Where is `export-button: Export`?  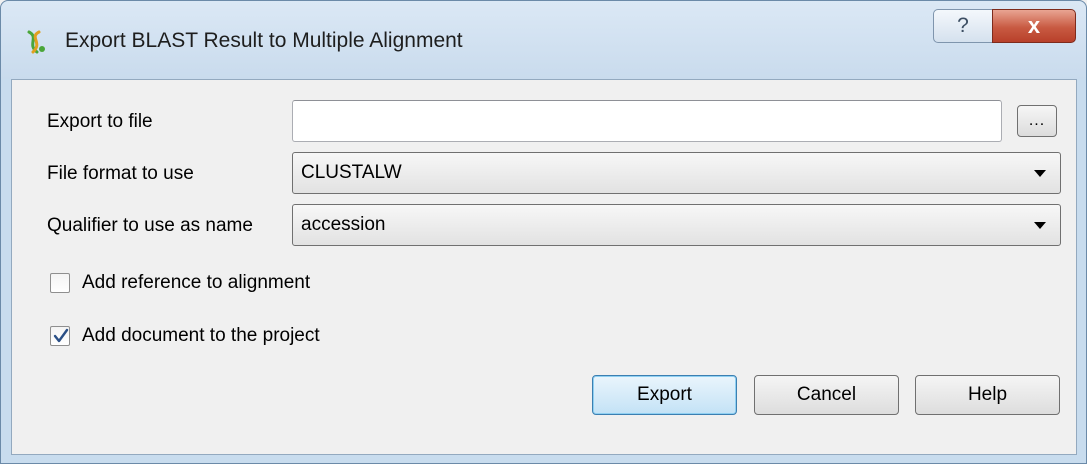
export-button: Export is located at coordinates (664, 395).